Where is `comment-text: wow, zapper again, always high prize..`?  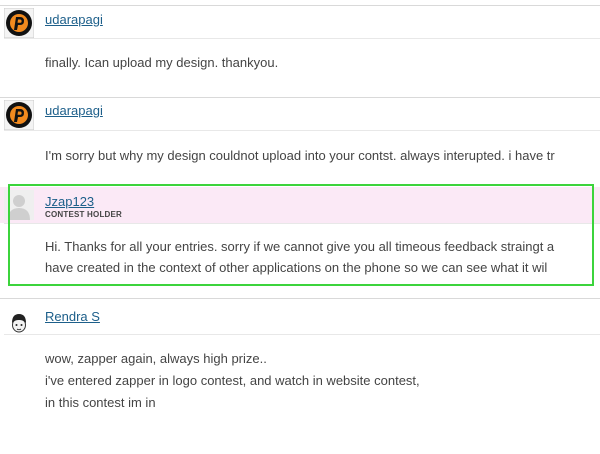 comment-text: wow, zapper again, always high prize.. is located at coordinates (156, 358).